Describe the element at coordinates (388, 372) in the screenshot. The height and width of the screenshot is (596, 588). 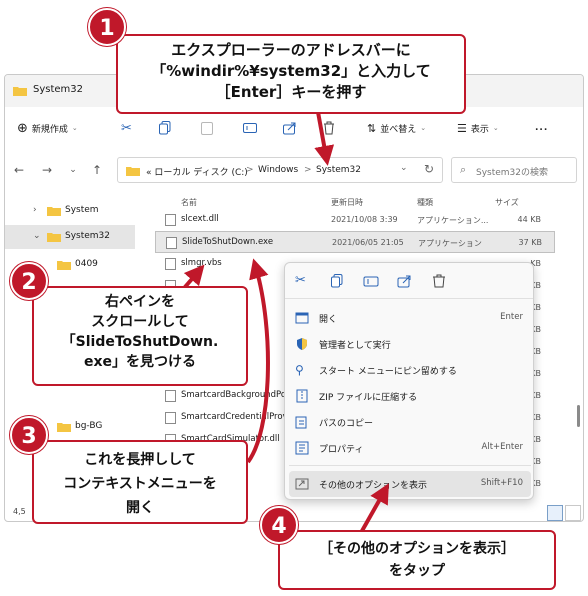
I see `menu-item-label: スタート メニューにピン留めする` at that location.